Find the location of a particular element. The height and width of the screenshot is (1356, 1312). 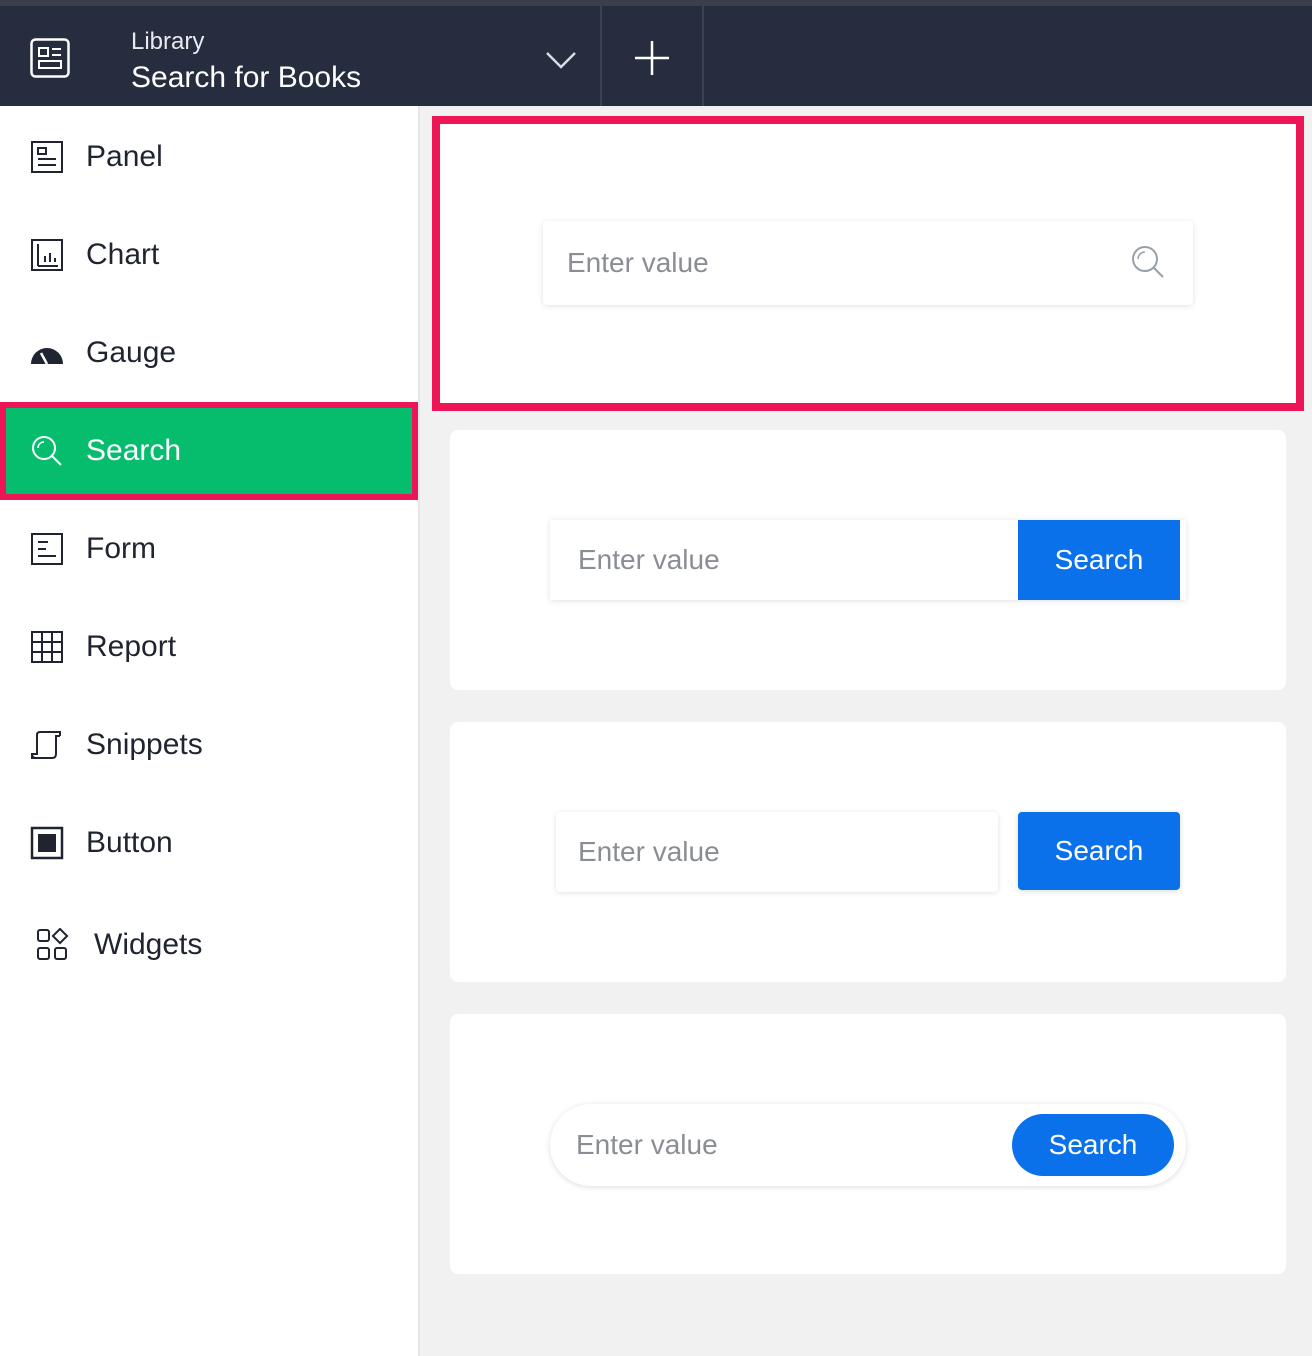

sidebar-item-label: Form is located at coordinates (121, 548).